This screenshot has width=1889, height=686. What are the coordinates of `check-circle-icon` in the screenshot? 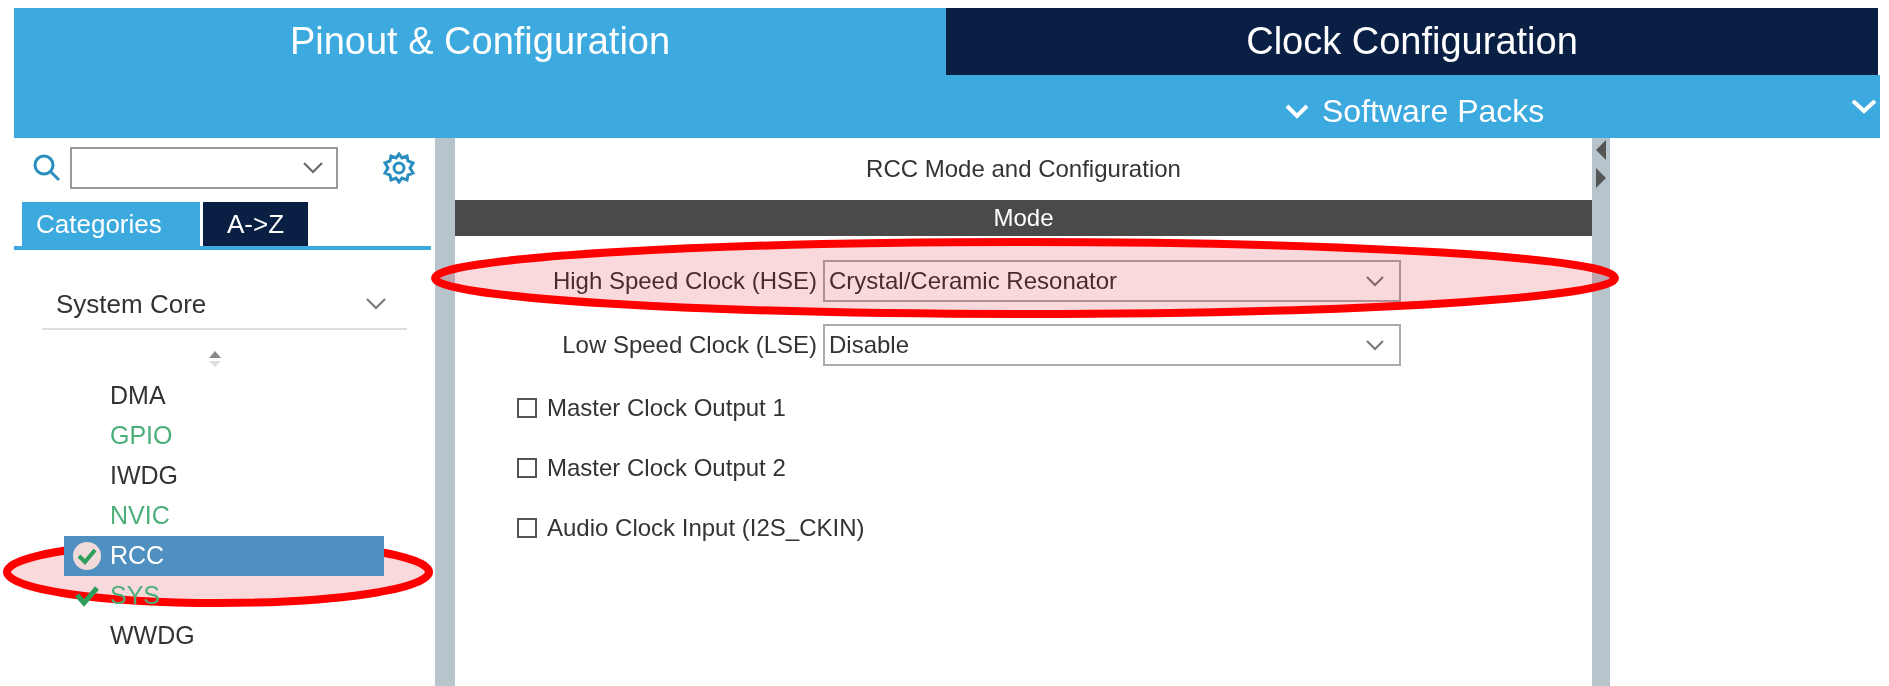 It's located at (87, 556).